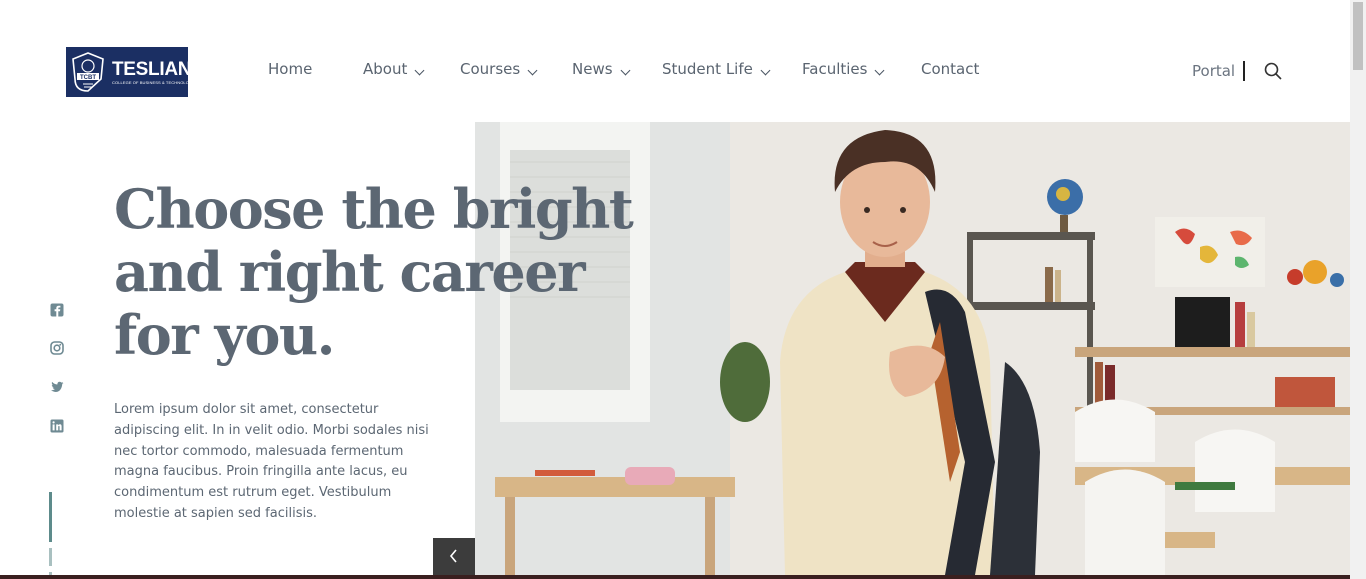 The height and width of the screenshot is (579, 1366). I want to click on chevron-left-icon, so click(454, 558).